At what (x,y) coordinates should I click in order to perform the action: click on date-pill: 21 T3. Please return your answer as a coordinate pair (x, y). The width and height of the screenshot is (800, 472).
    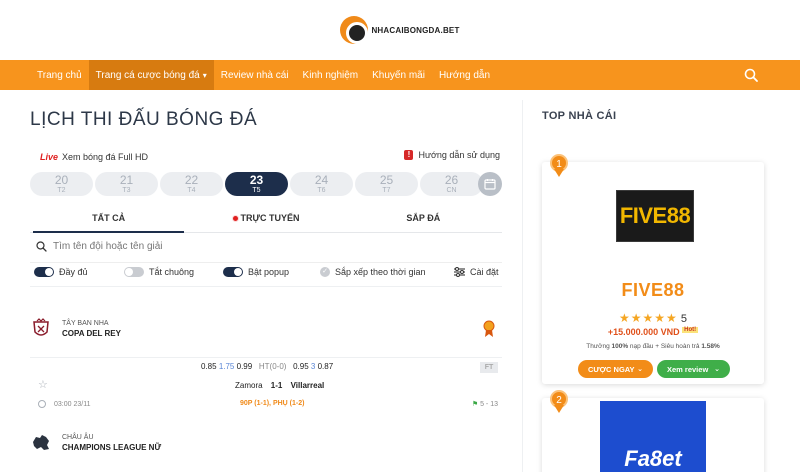
    Looking at the image, I should click on (126, 184).